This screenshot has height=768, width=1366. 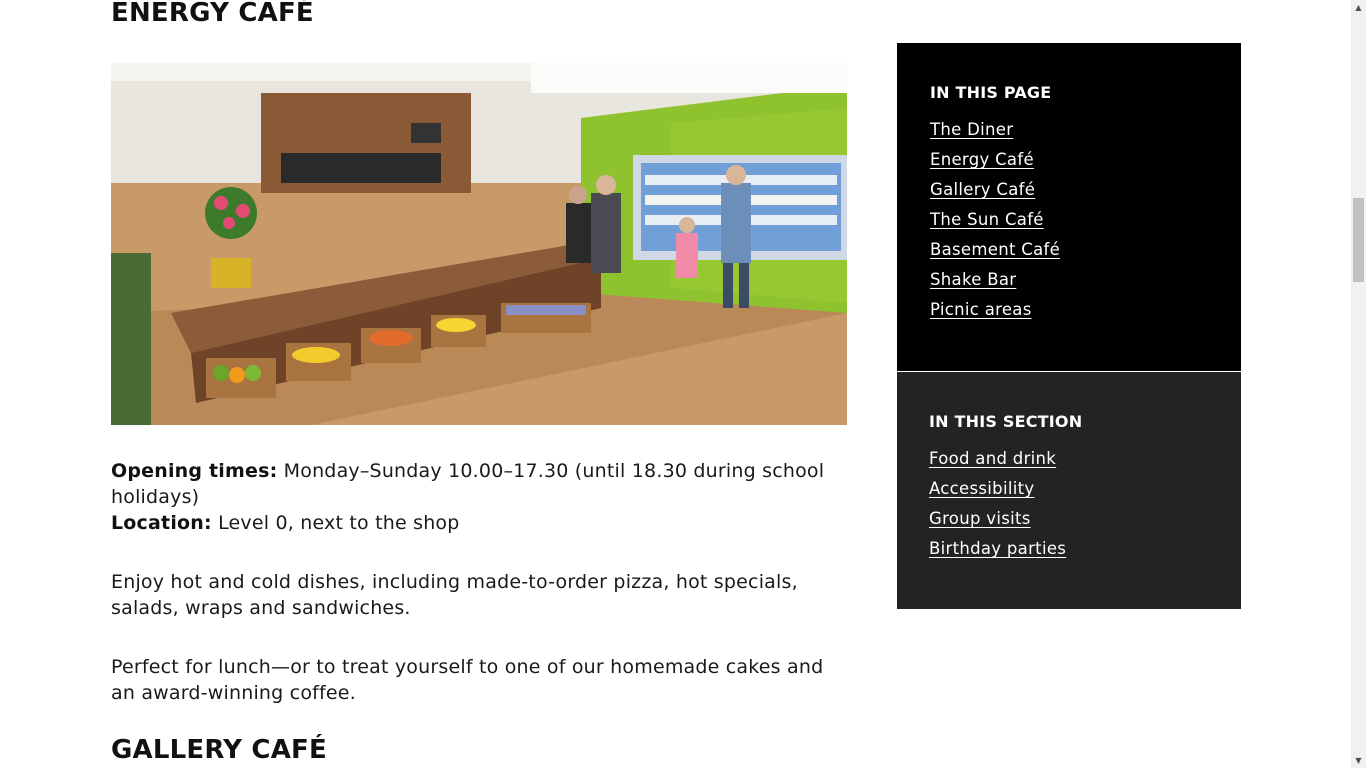 I want to click on list-item: Birthday parties, so click(x=1069, y=551).